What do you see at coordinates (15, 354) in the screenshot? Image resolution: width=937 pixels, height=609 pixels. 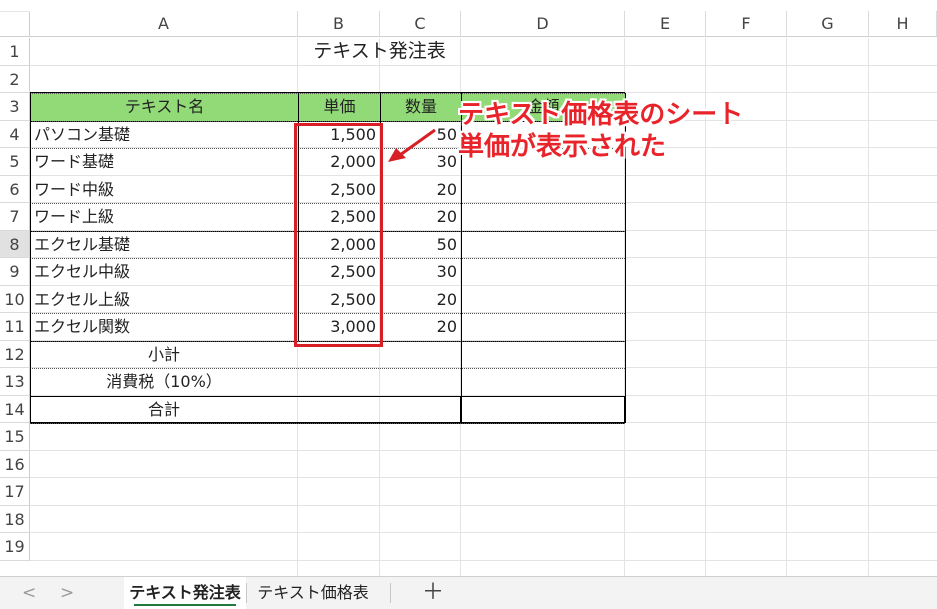 I see `row-header-12: 12` at bounding box center [15, 354].